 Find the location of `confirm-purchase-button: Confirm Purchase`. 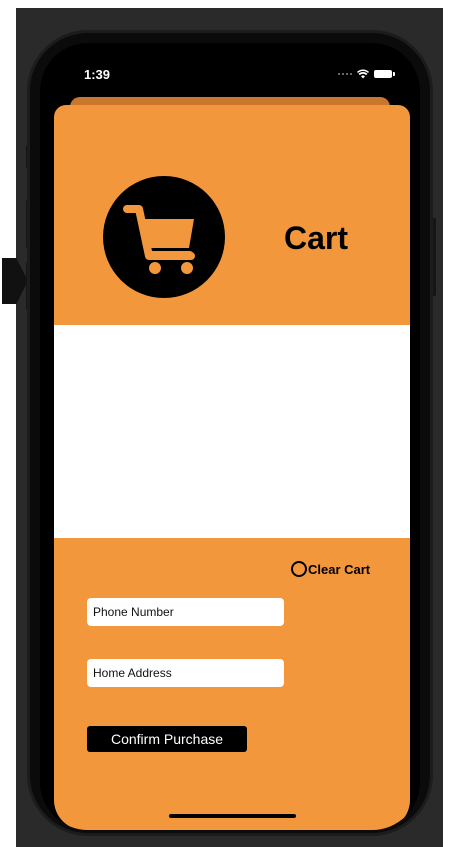

confirm-purchase-button: Confirm Purchase is located at coordinates (167, 739).